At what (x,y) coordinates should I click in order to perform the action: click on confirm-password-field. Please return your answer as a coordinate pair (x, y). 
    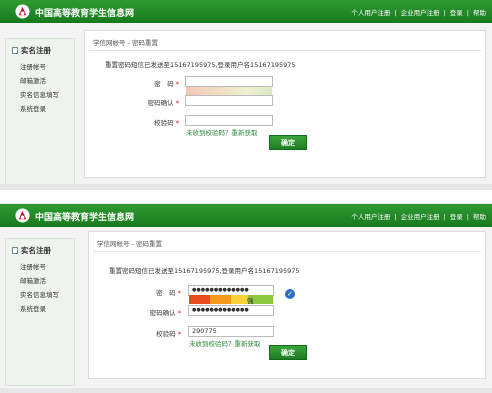
    Looking at the image, I should click on (229, 100).